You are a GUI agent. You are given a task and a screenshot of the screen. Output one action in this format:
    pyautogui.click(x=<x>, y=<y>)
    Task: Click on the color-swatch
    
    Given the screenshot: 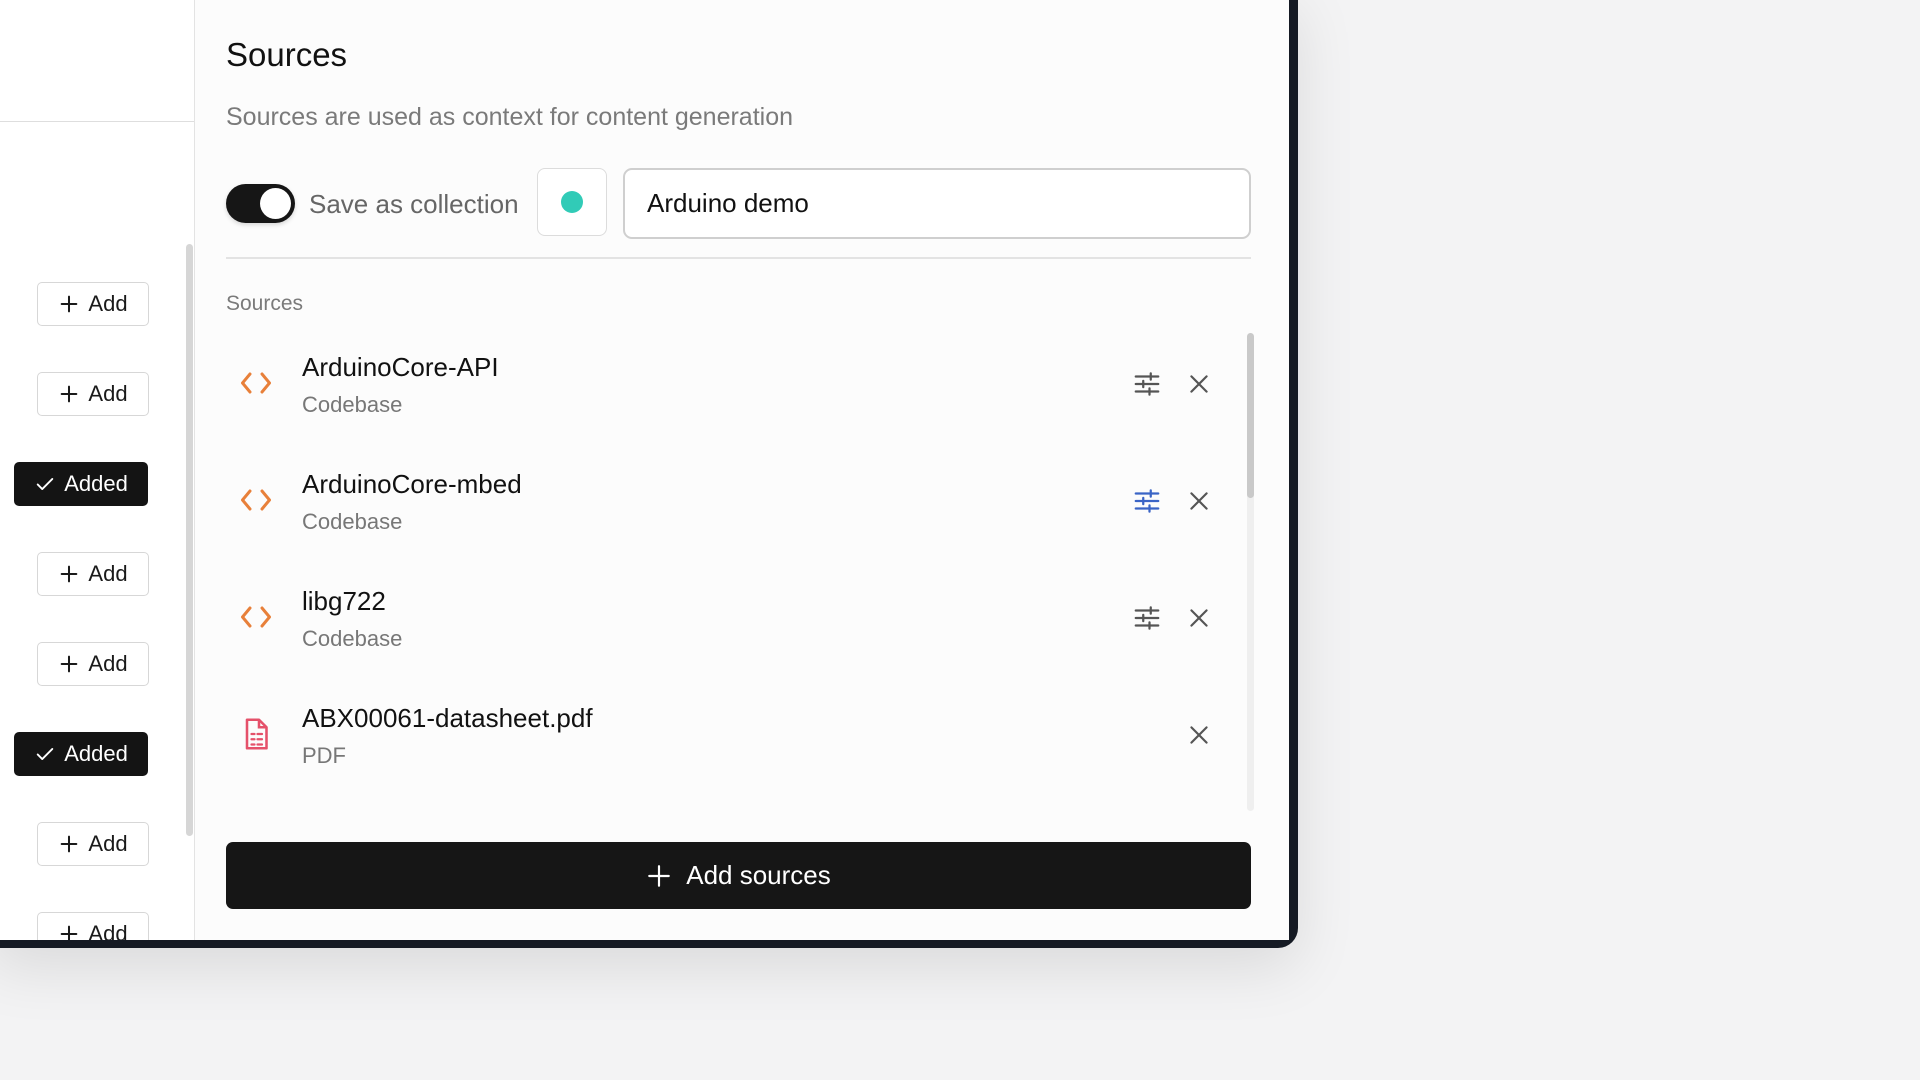 What is the action you would take?
    pyautogui.click(x=572, y=202)
    